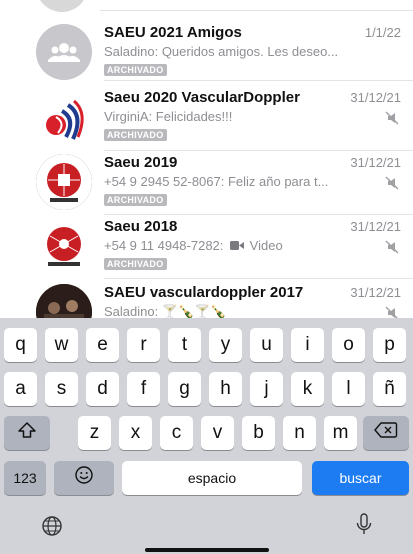 This screenshot has height=554, width=413. I want to click on previous-chat-divider, so click(256, 5).